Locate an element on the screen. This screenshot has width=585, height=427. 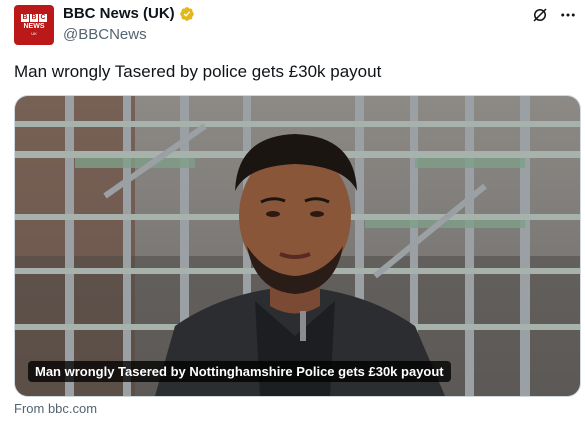
avatar-region-label: UK is located at coordinates (34, 33).